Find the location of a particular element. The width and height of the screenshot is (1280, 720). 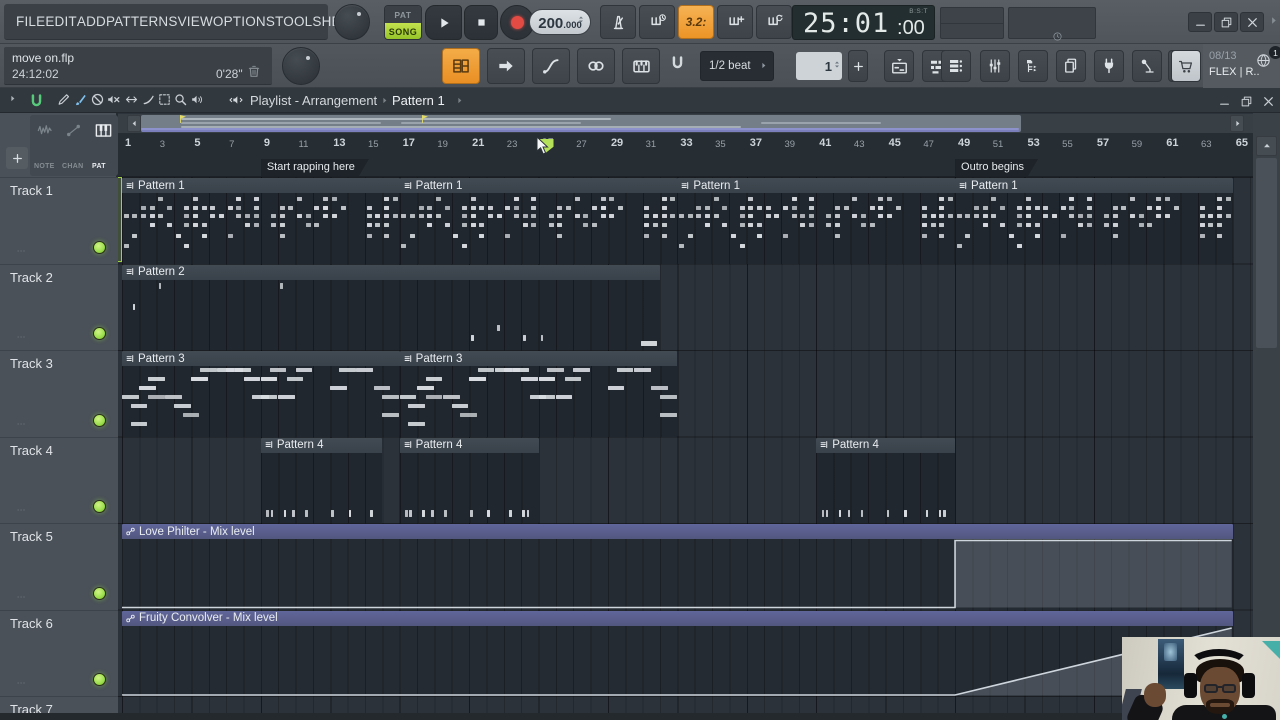

scroll-left-button is located at coordinates (134, 123).